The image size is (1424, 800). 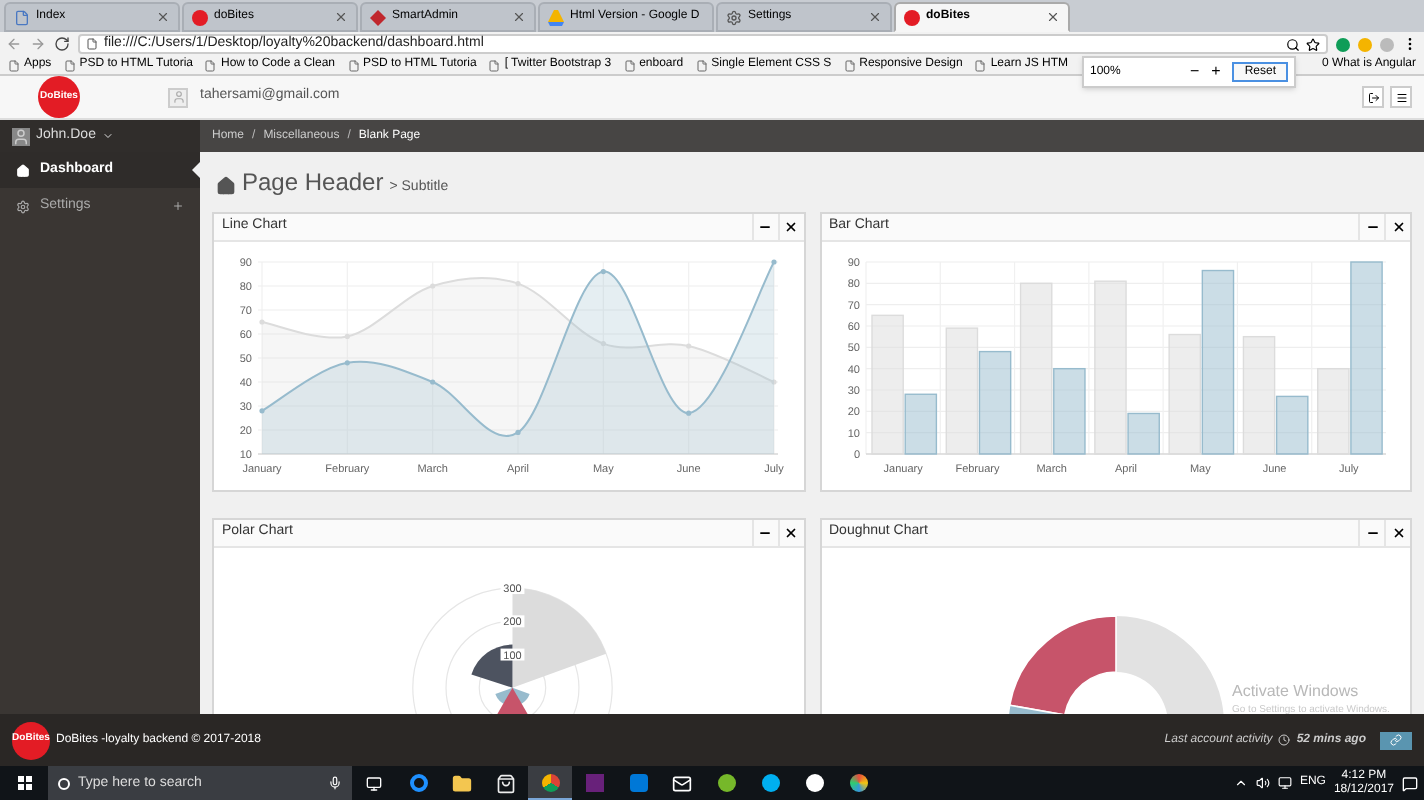 I want to click on bag-icon, so click(x=506, y=783).